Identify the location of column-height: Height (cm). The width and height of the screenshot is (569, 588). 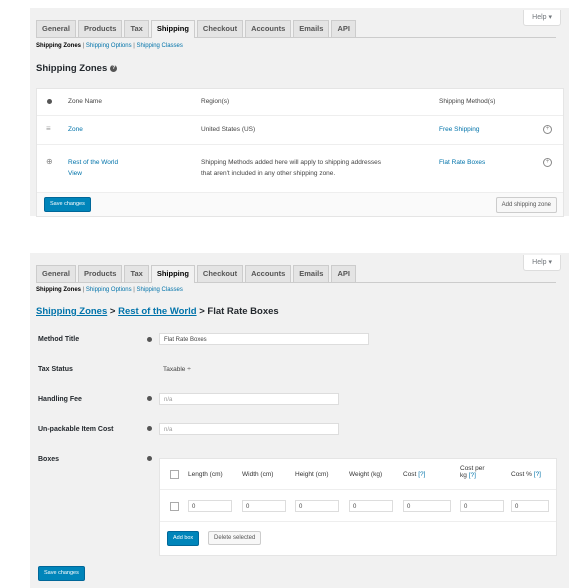
(312, 474).